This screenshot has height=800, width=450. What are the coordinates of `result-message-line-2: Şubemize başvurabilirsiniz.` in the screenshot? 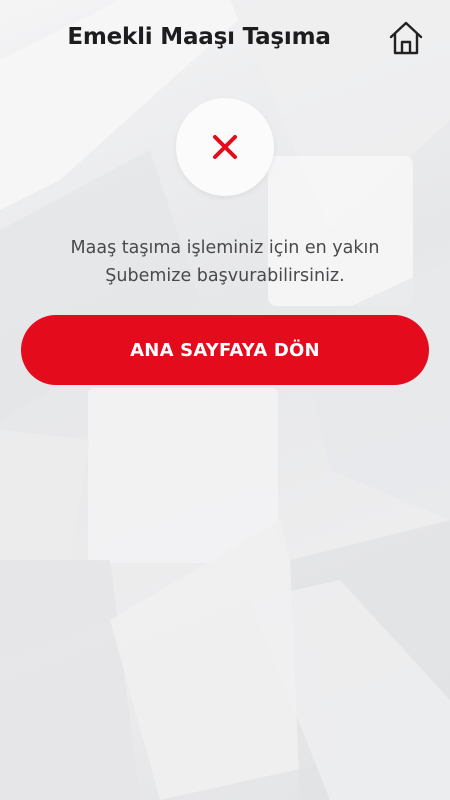 It's located at (225, 276).